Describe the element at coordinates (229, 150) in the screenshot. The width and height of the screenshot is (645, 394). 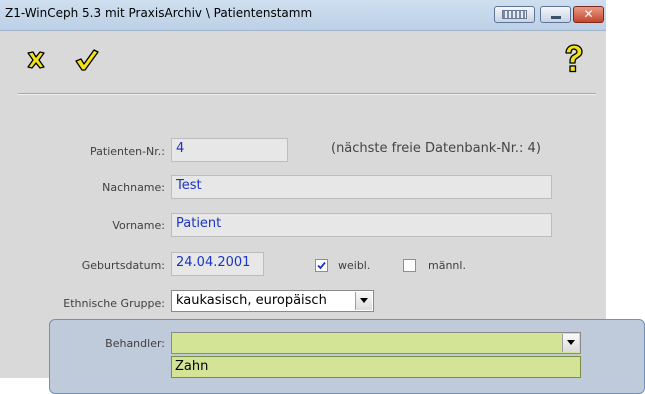
I see `patient-nr-field: 4` at that location.